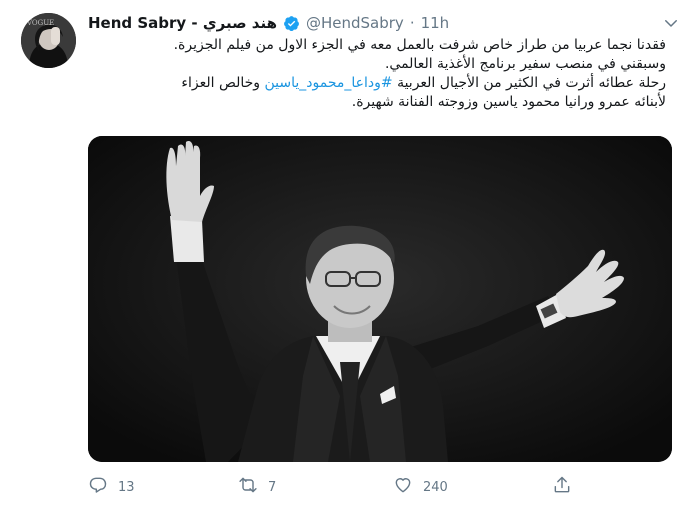  What do you see at coordinates (126, 487) in the screenshot?
I see `reply-count: 13` at bounding box center [126, 487].